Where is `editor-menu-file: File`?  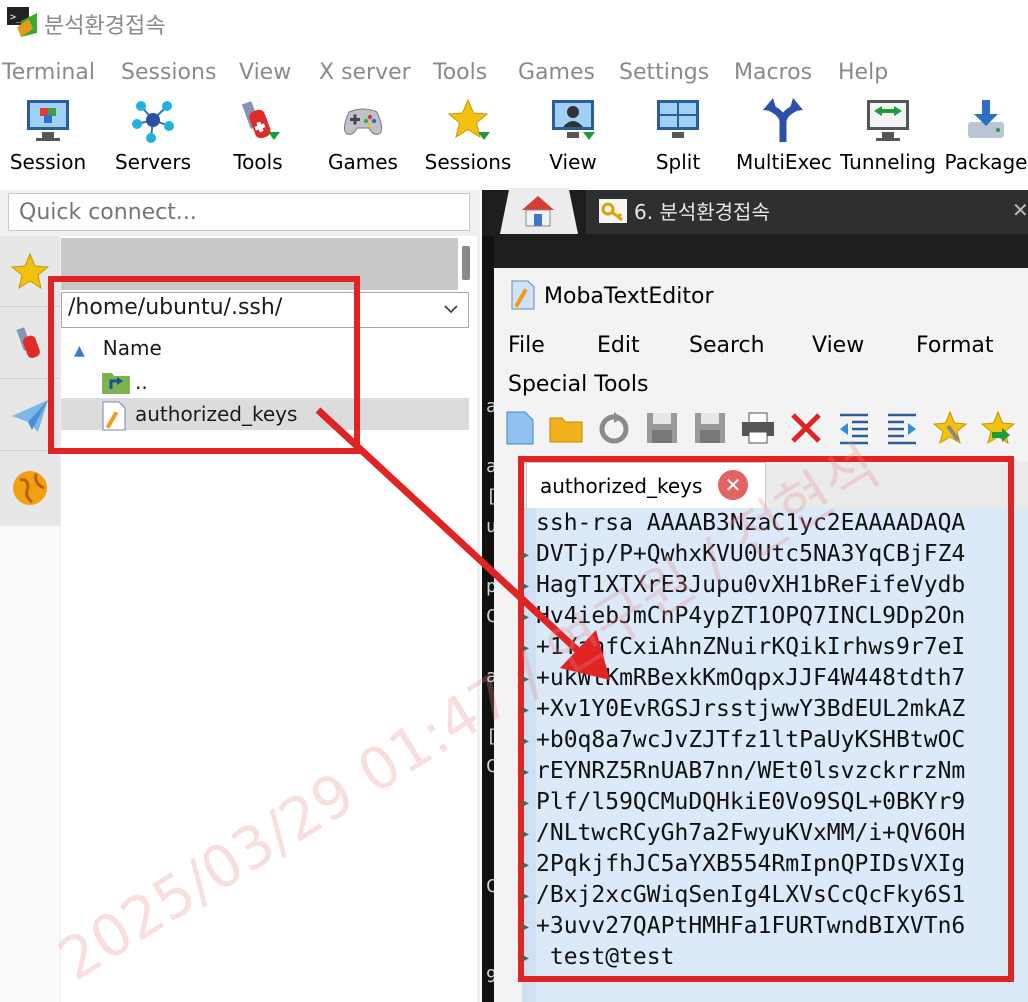 editor-menu-file: File is located at coordinates (526, 345).